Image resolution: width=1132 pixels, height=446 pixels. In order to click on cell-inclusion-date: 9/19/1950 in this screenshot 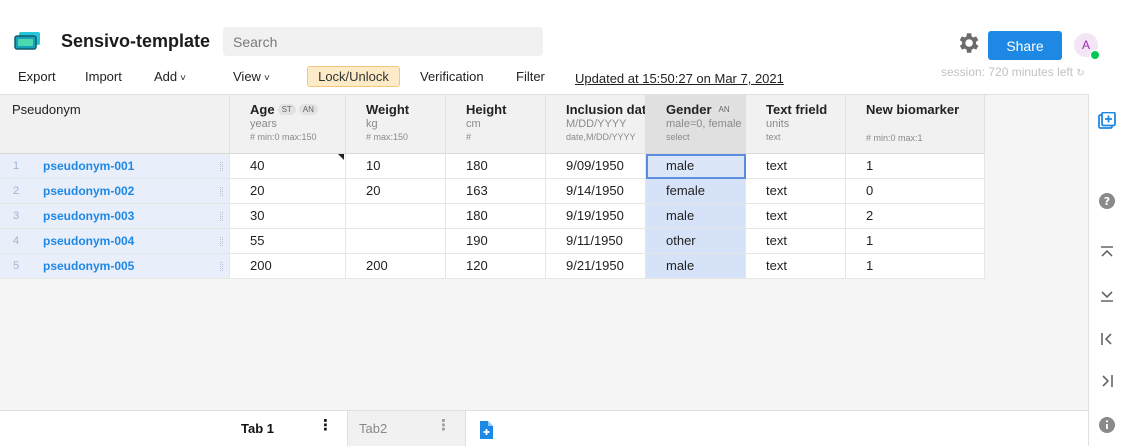, I will do `click(596, 216)`.